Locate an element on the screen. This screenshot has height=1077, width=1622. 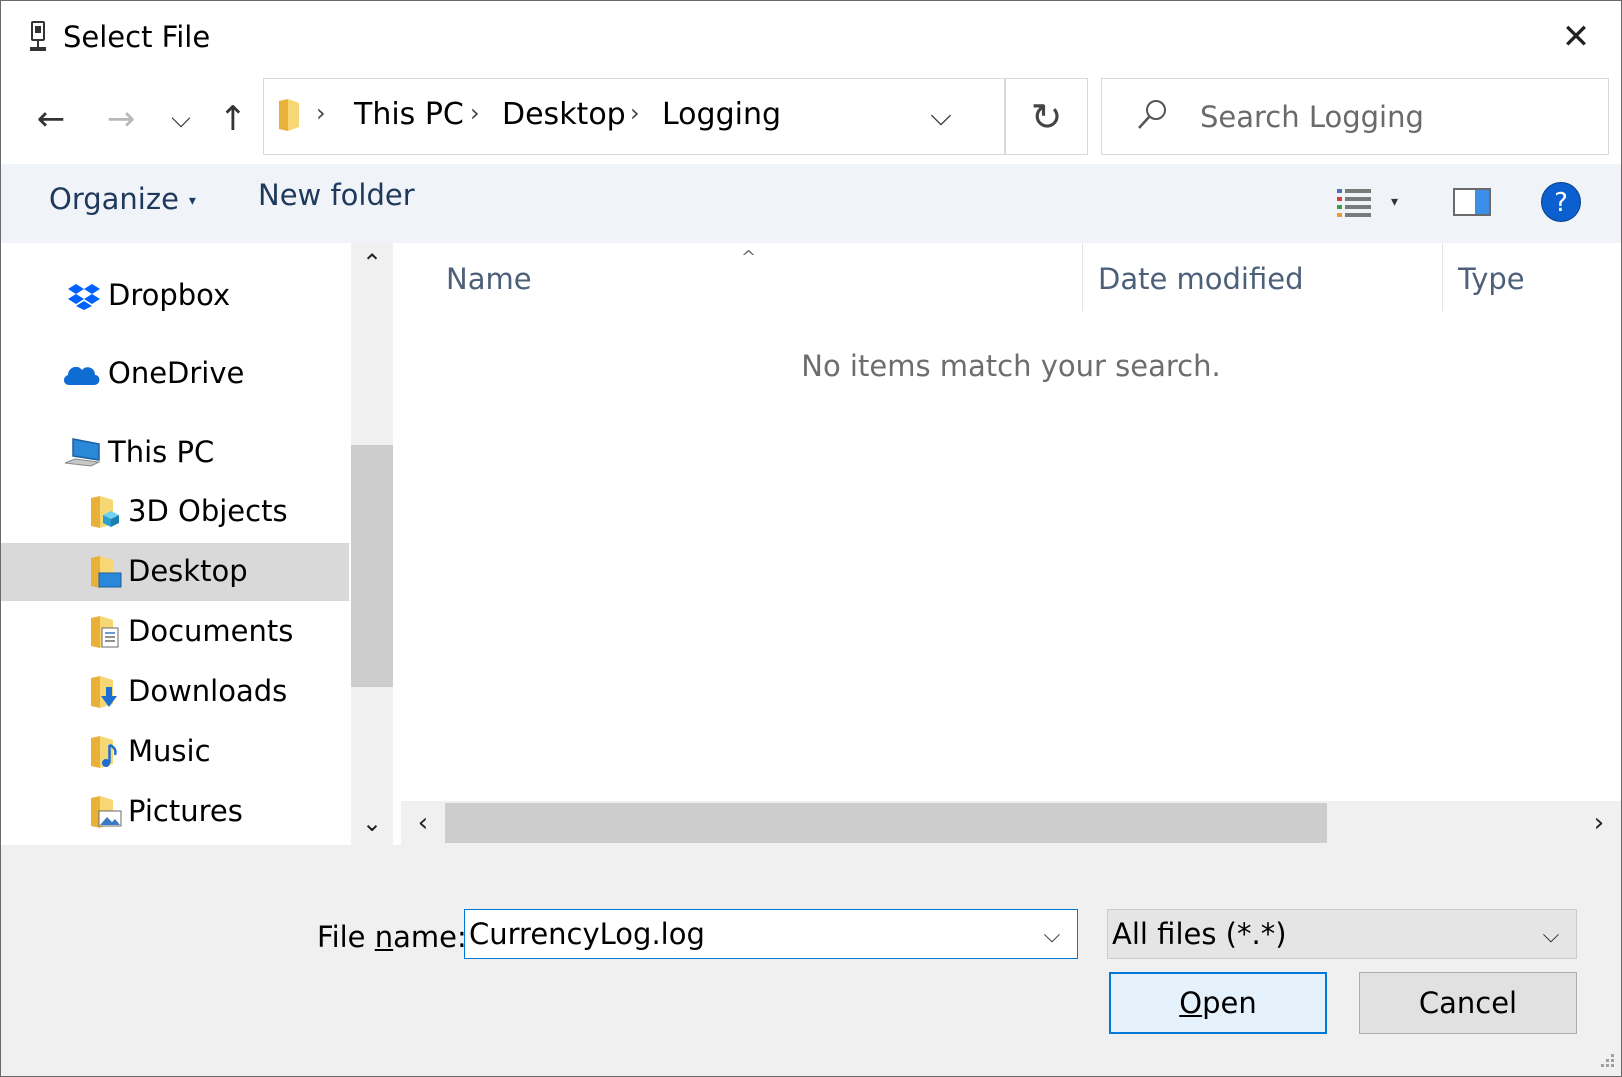
up-button: ↑ is located at coordinates (233, 119).